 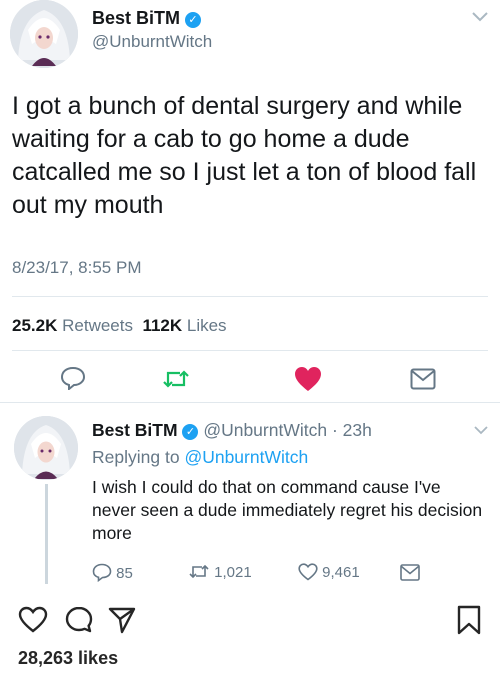 I want to click on like-button: 9,461, so click(x=329, y=572).